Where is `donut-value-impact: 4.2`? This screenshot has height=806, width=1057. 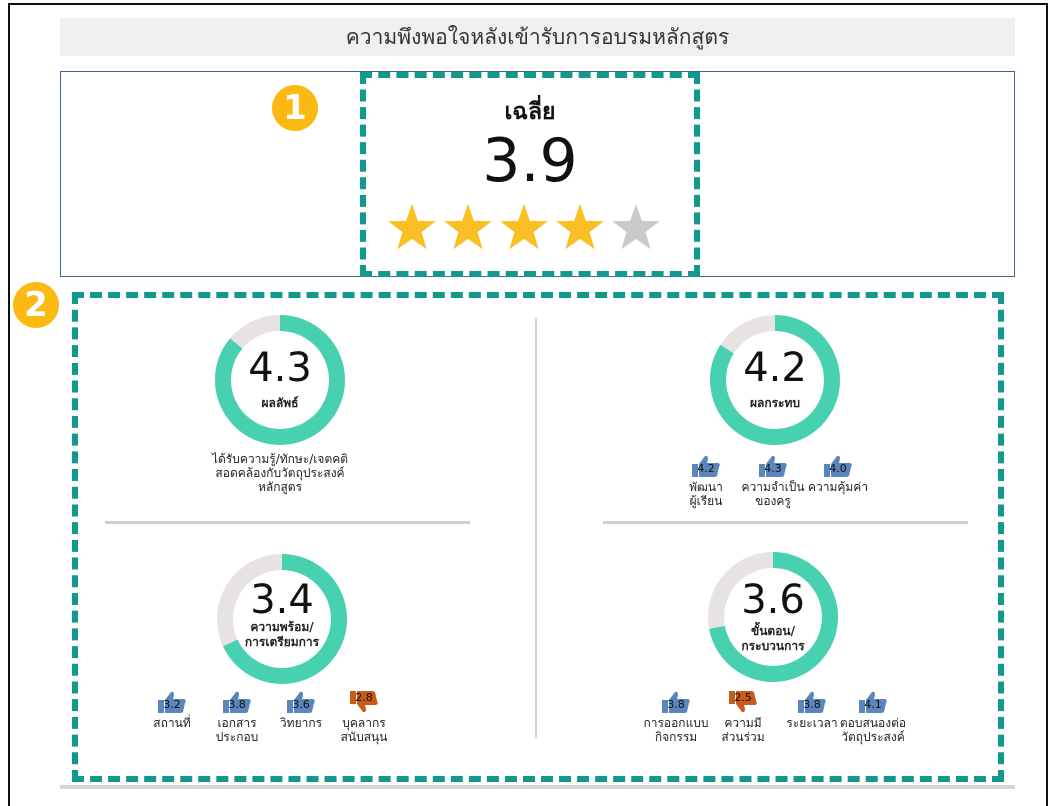
donut-value-impact: 4.2 is located at coordinates (775, 368).